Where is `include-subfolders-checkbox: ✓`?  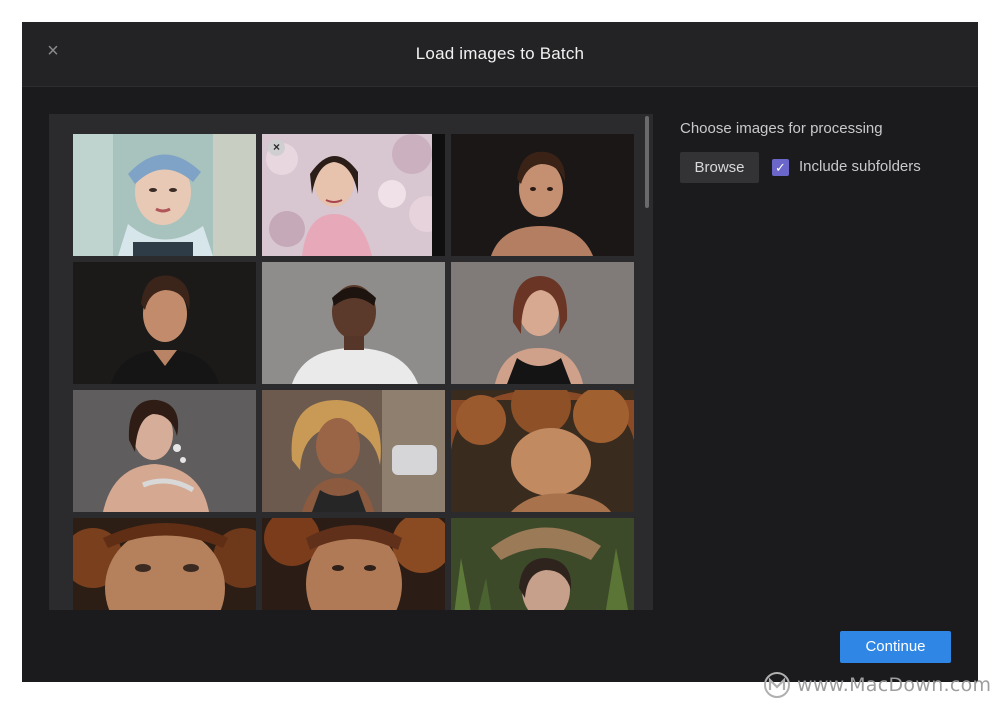
include-subfolders-checkbox: ✓ is located at coordinates (780, 167).